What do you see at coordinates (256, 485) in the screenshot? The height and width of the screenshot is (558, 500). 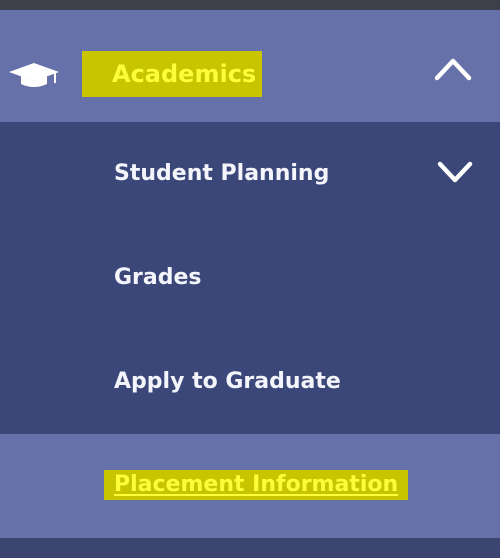 I see `placement-information-link: Placement Information` at bounding box center [256, 485].